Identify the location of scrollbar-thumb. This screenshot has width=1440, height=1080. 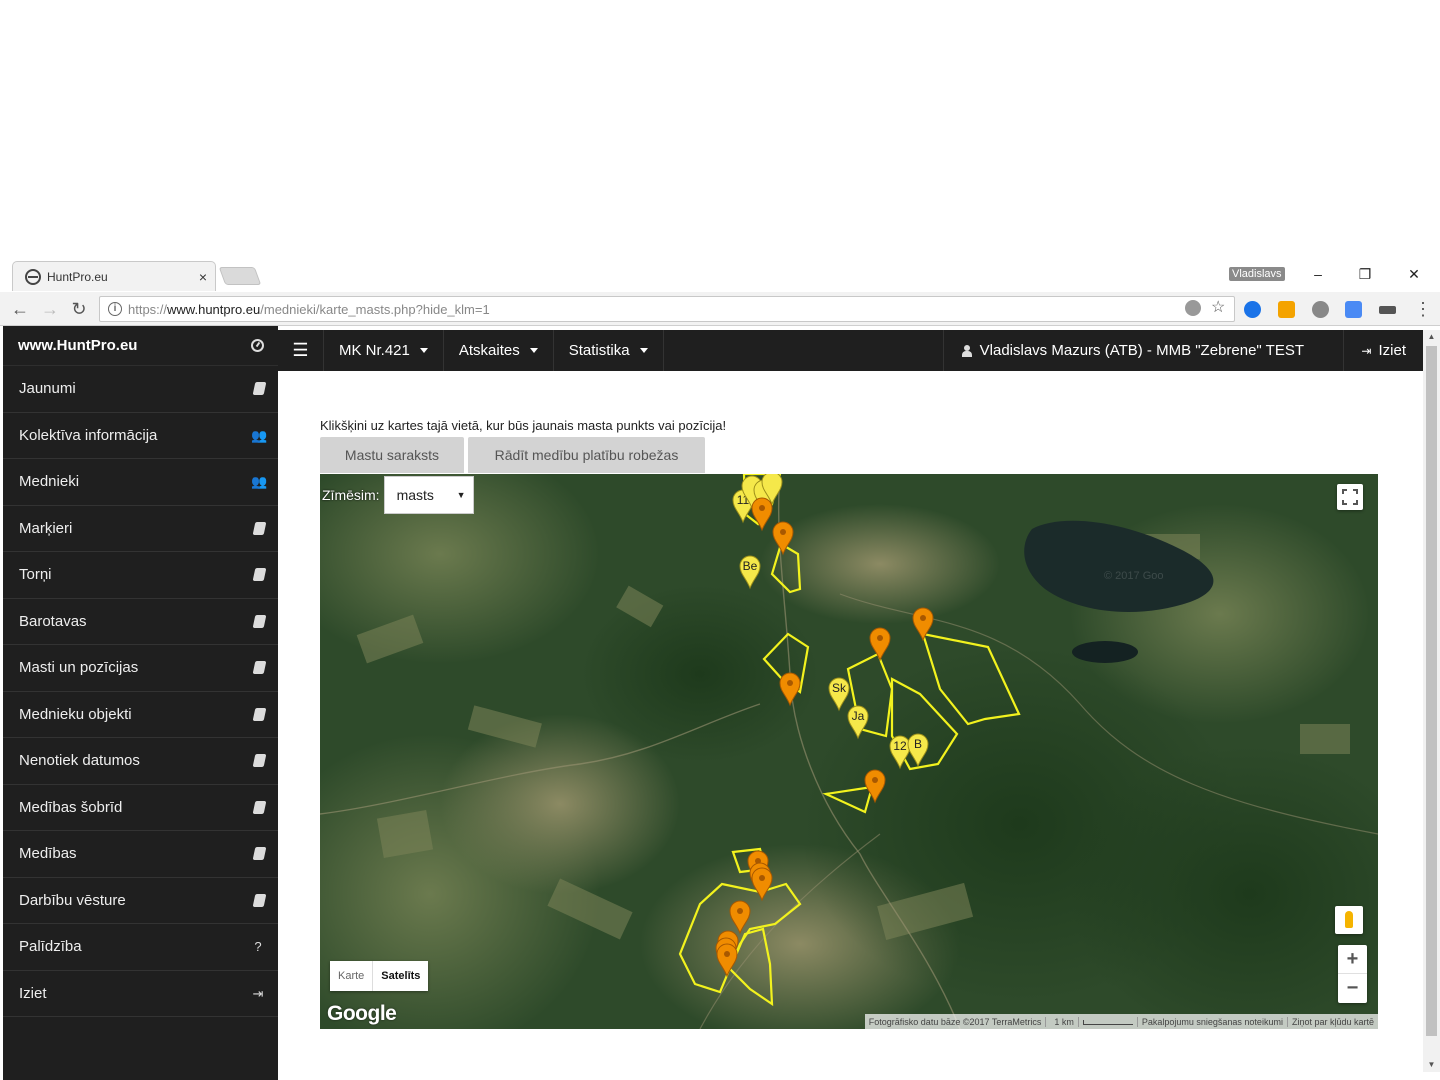
(1431, 691).